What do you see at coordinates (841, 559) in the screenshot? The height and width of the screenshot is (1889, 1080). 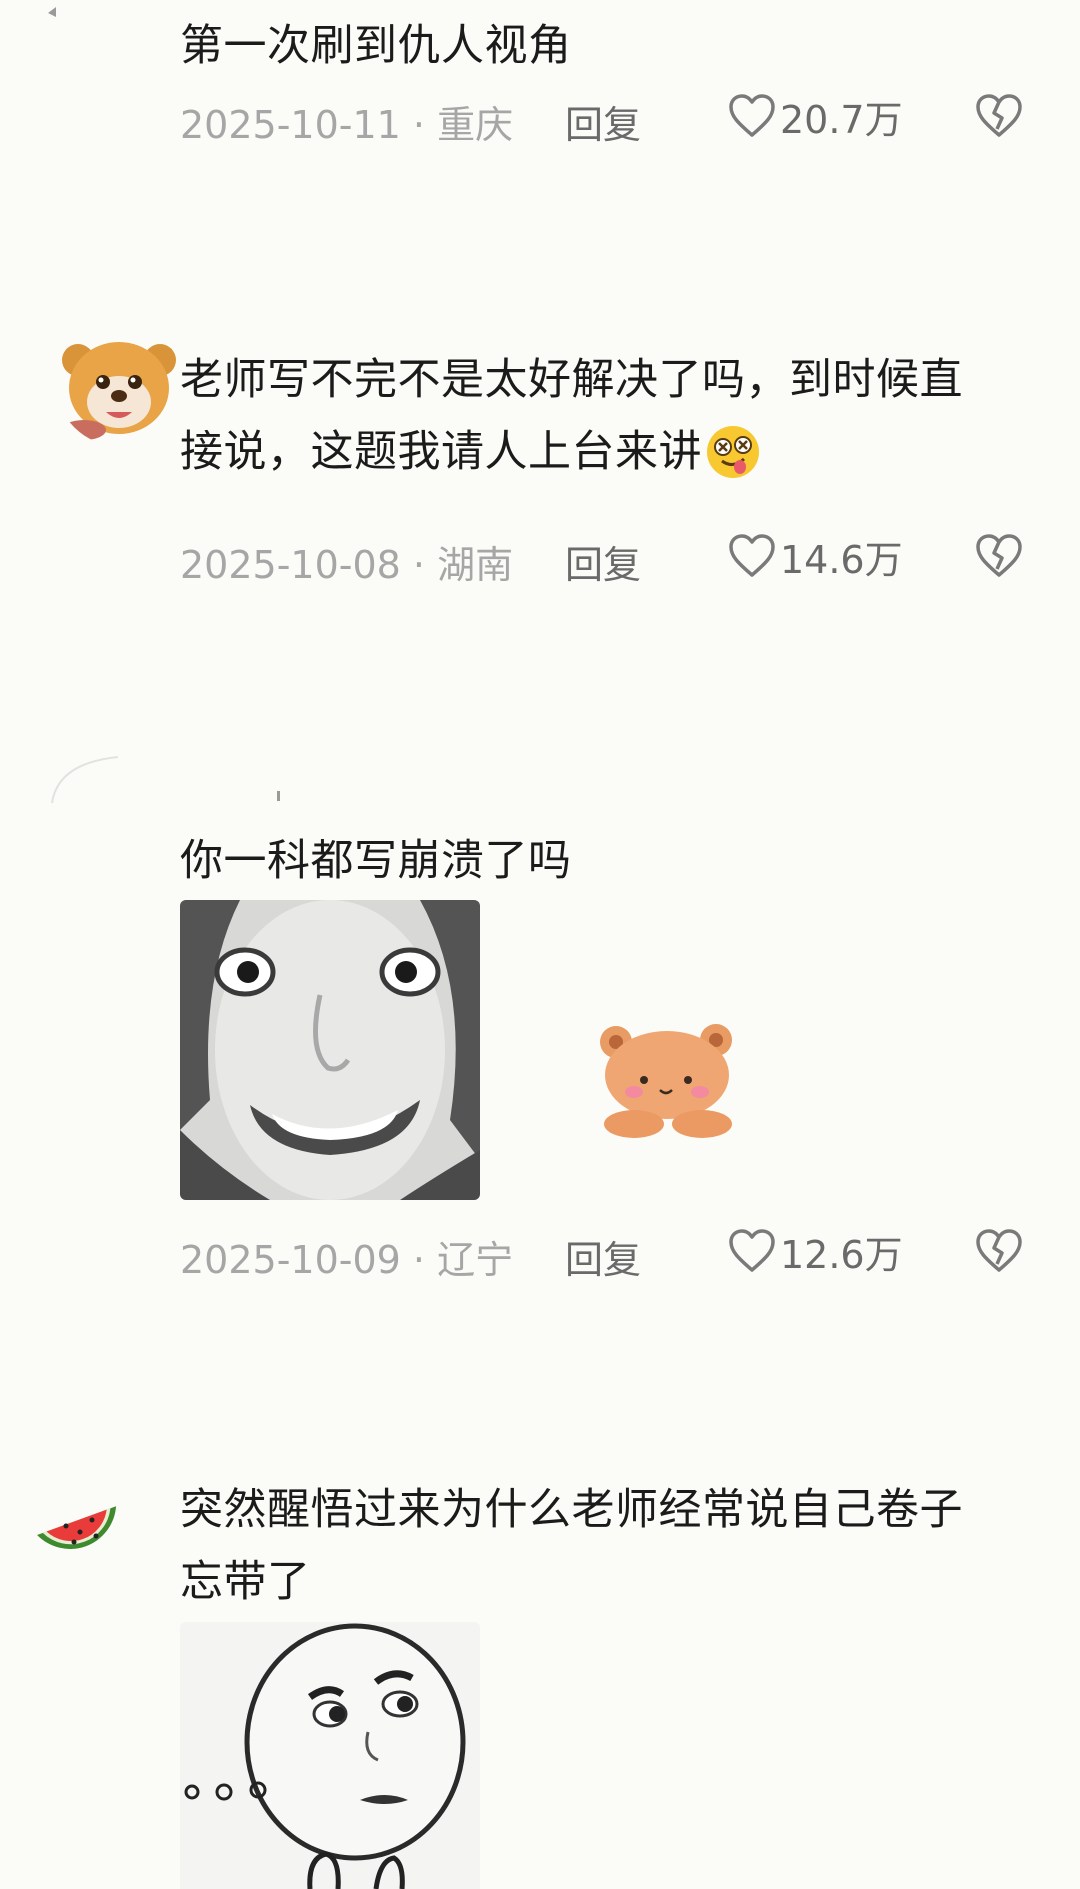 I see `like-count: 14.6万` at bounding box center [841, 559].